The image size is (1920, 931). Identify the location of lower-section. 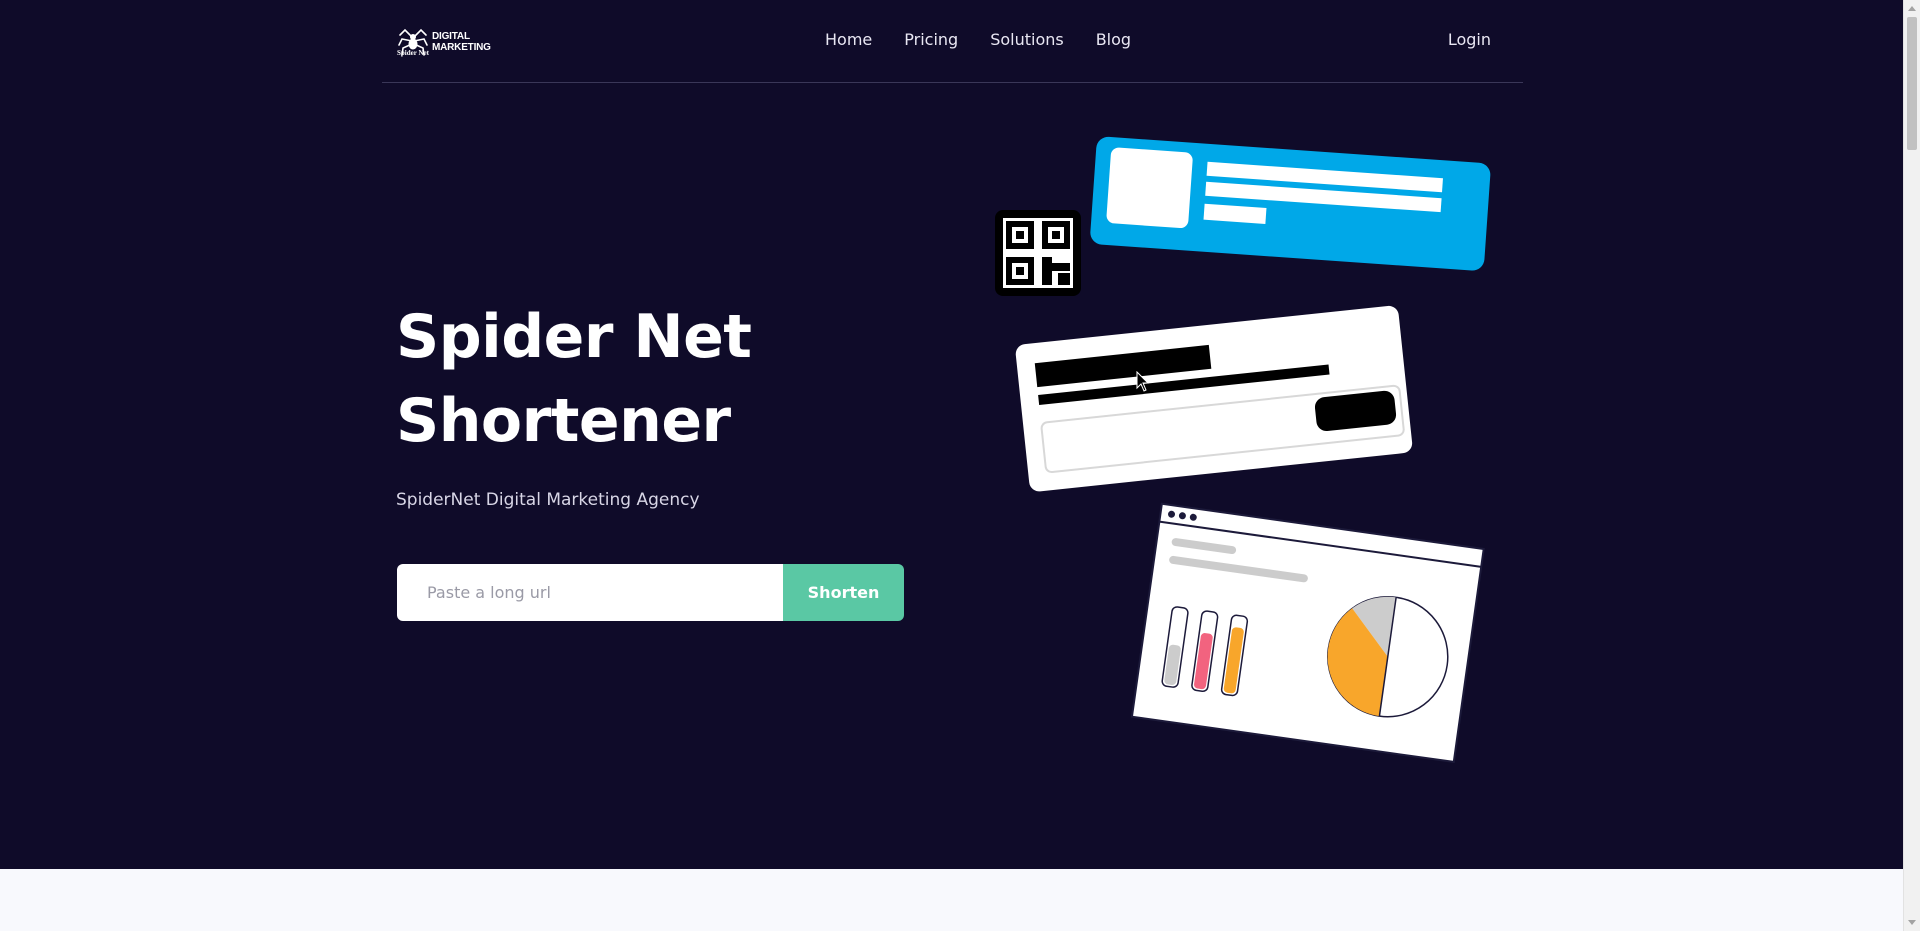
(951, 900).